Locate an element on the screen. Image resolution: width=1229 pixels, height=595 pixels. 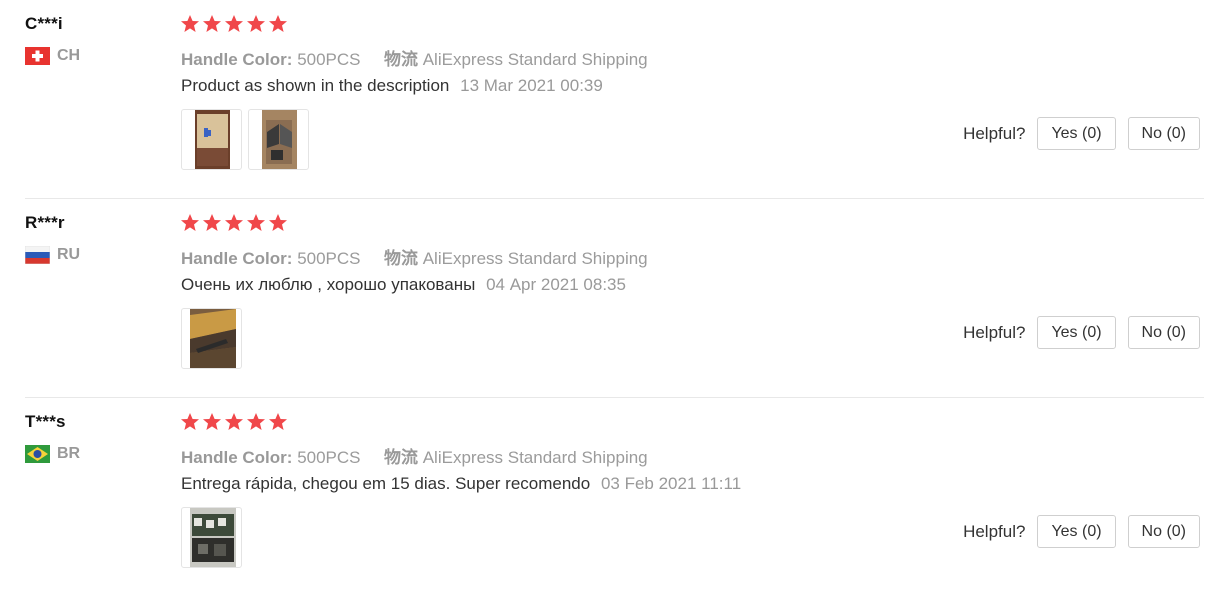
feedback-text: Product as shown in the description is located at coordinates (315, 85).